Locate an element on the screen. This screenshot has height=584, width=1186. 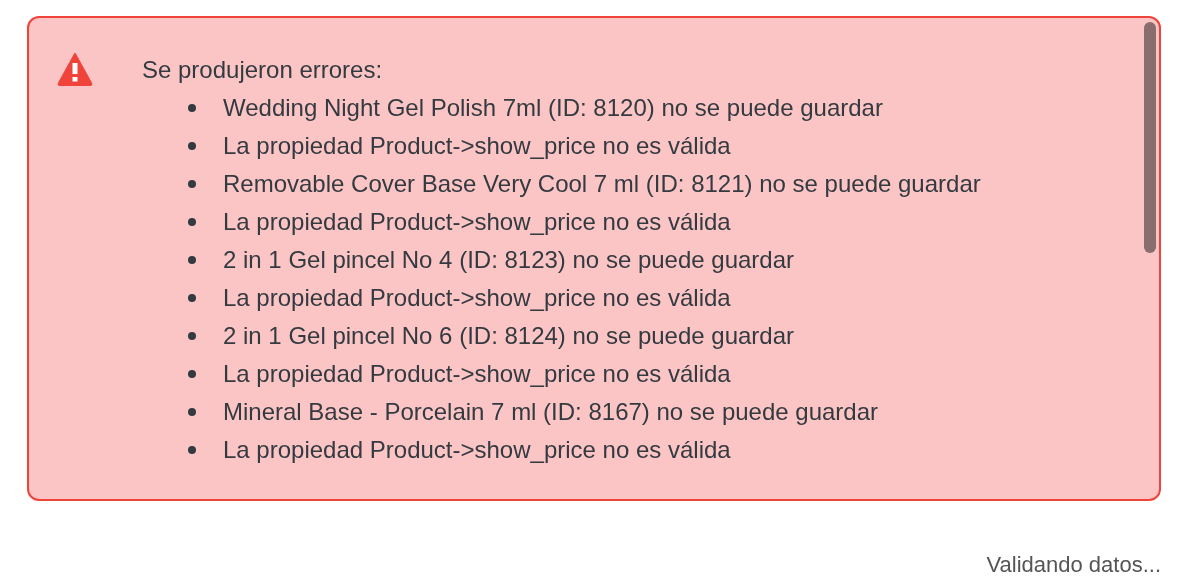
scrollbar is located at coordinates (1150, 137).